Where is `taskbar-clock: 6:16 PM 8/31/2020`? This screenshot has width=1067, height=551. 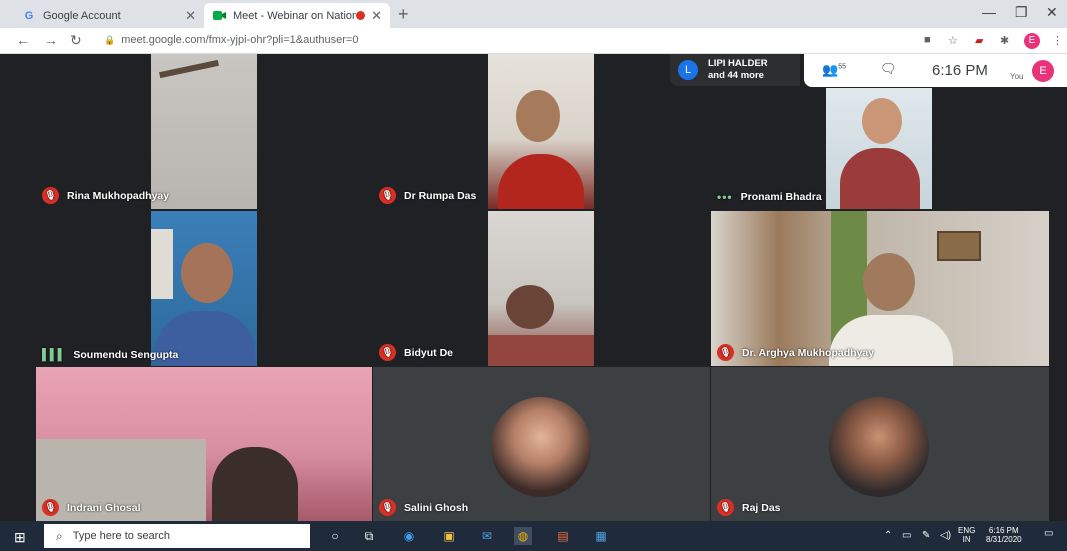
taskbar-clock: 6:16 PM 8/31/2020 is located at coordinates (1004, 535).